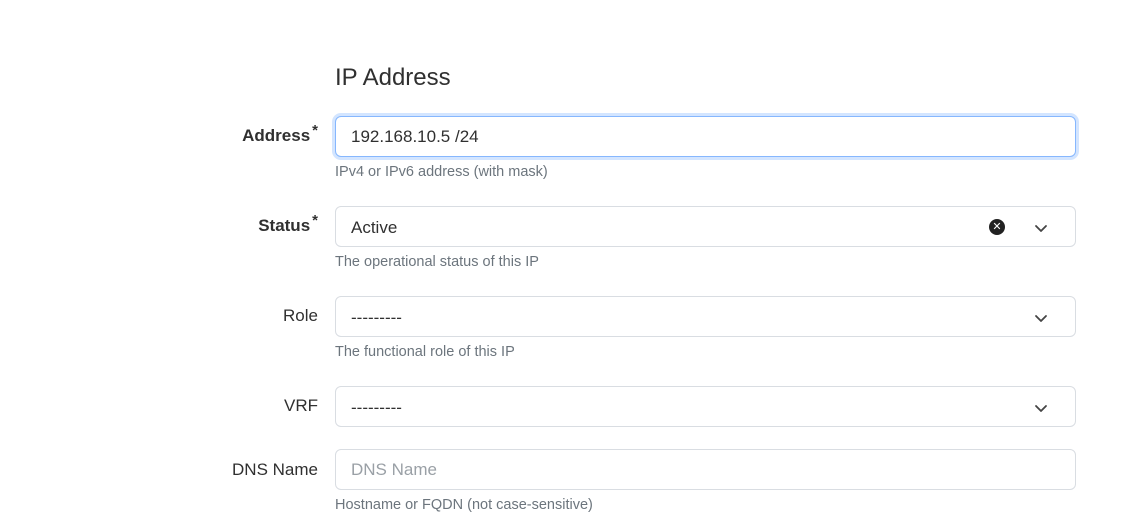 The height and width of the screenshot is (513, 1142). Describe the element at coordinates (374, 227) in the screenshot. I see `status-selected-value: Active` at that location.